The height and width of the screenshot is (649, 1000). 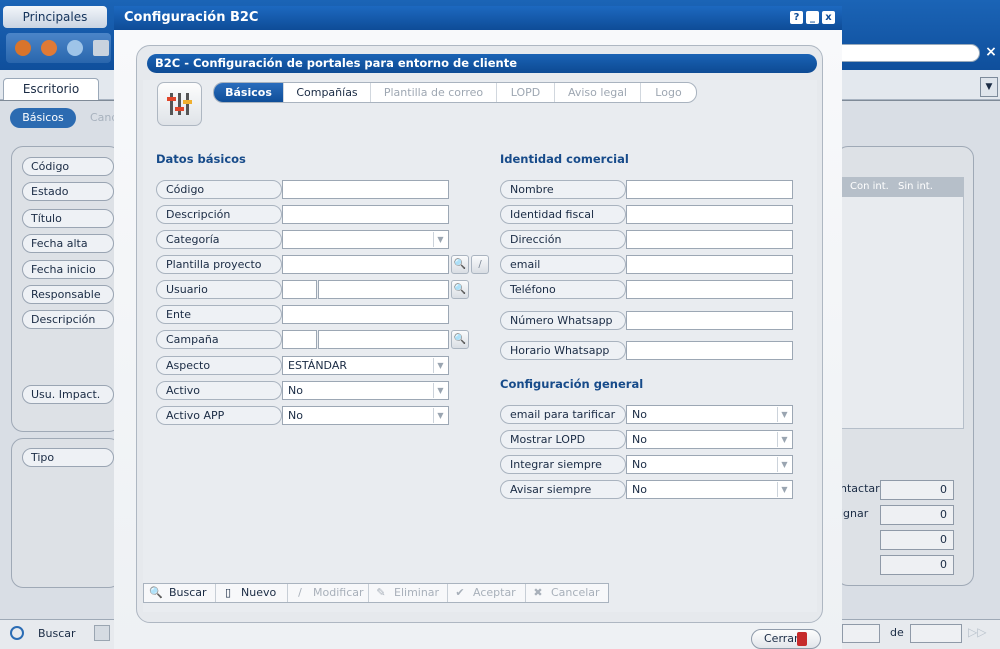 I want to click on label-direccion: Dirección, so click(x=563, y=239).